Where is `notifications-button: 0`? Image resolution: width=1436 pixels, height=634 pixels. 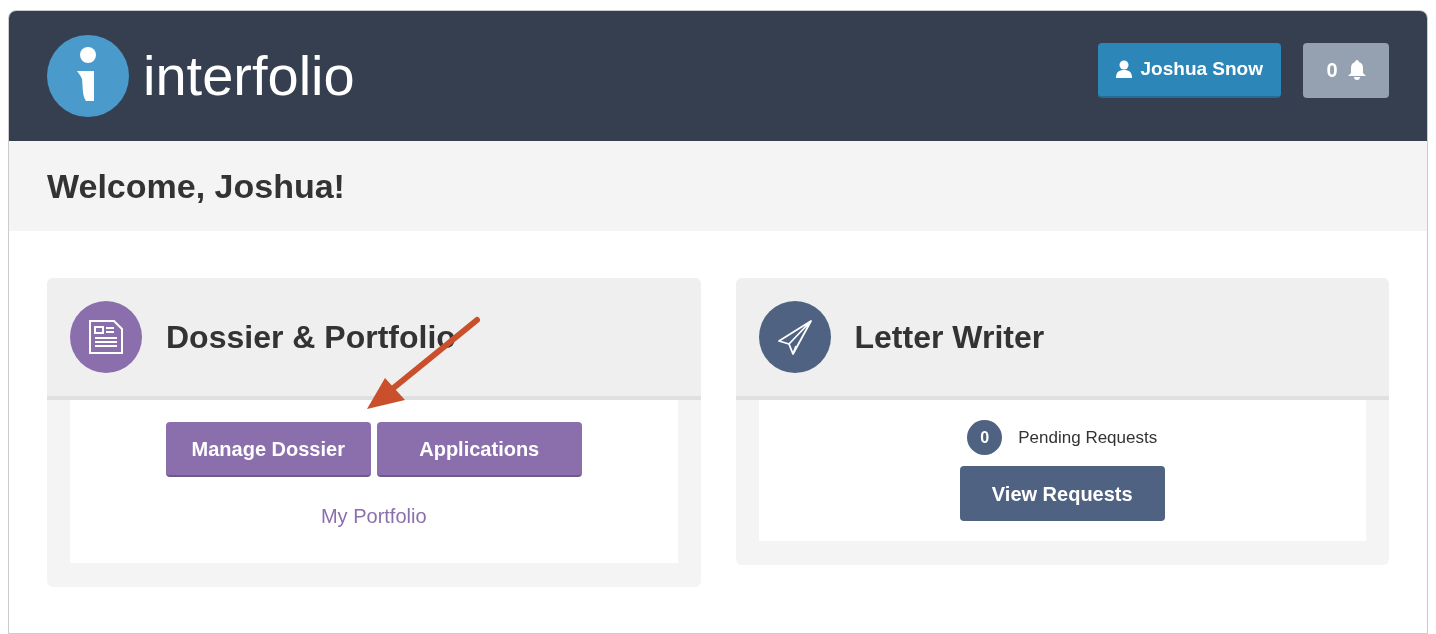 notifications-button: 0 is located at coordinates (1346, 70).